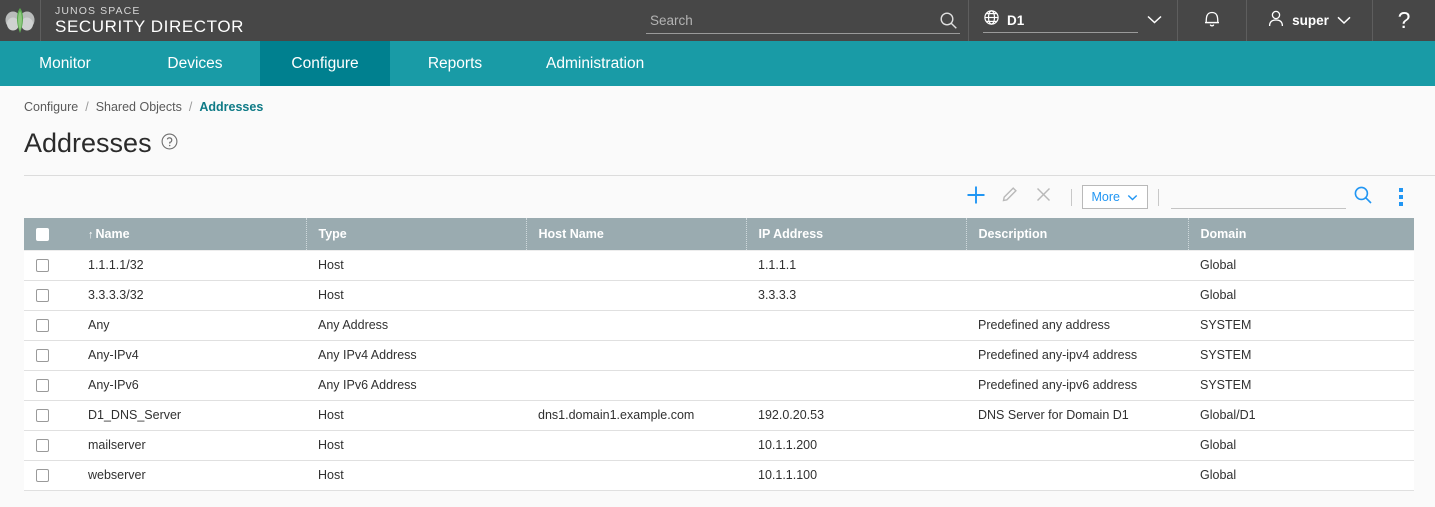  Describe the element at coordinates (1401, 204) in the screenshot. I see `vertical-dots-icon` at that location.